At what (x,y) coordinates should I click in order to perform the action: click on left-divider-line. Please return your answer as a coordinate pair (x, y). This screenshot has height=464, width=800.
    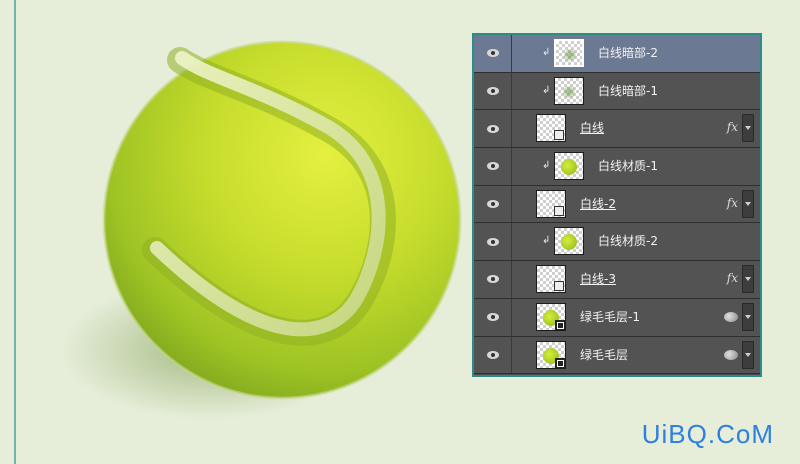
    Looking at the image, I should click on (15, 232).